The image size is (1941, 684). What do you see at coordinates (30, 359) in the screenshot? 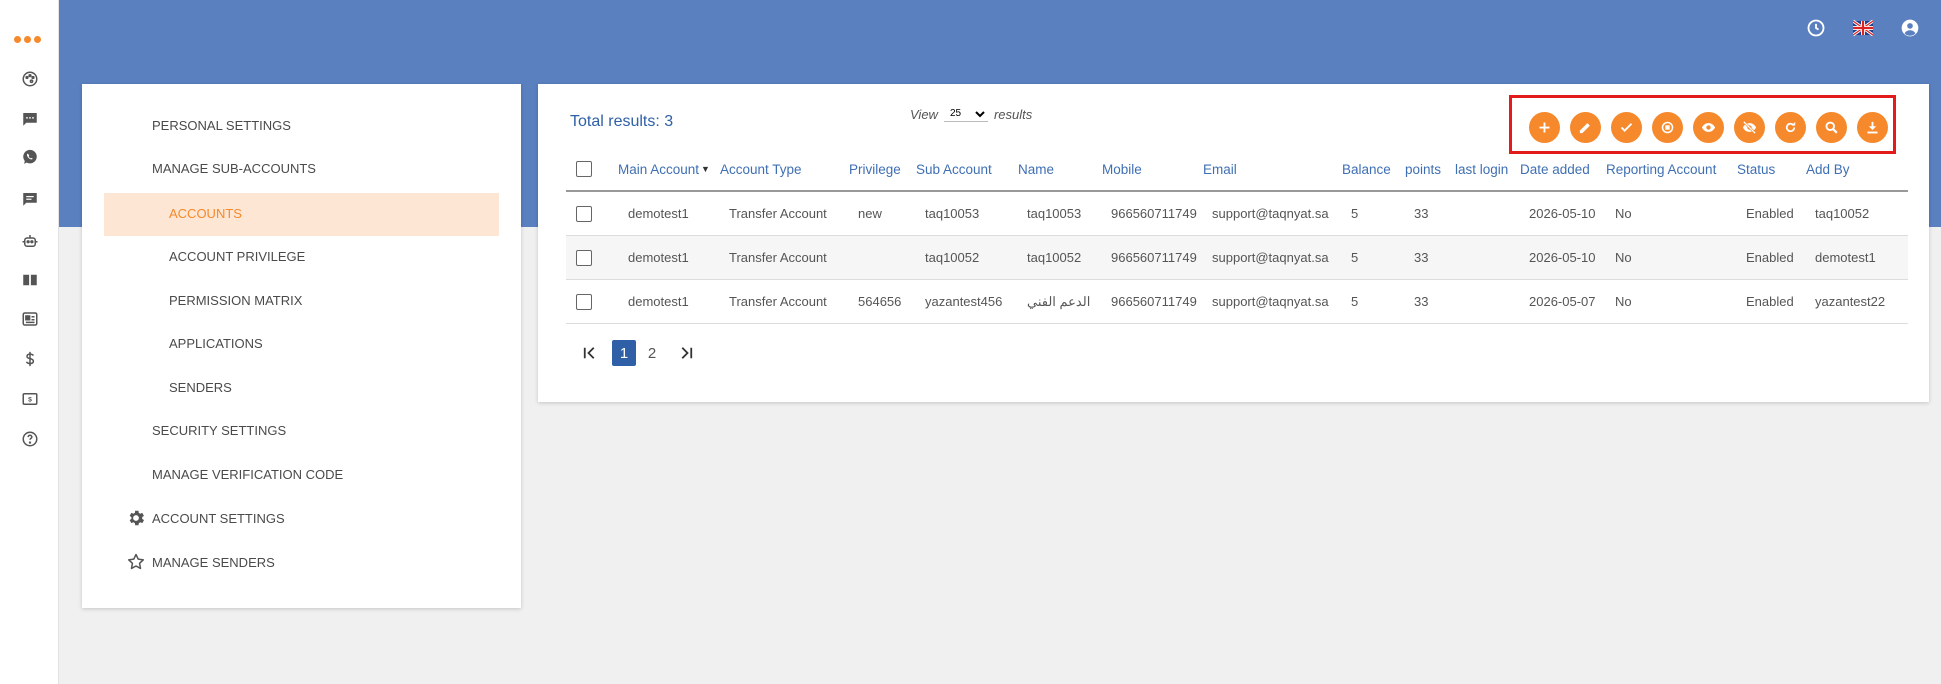
I see `dollar-icon` at bounding box center [30, 359].